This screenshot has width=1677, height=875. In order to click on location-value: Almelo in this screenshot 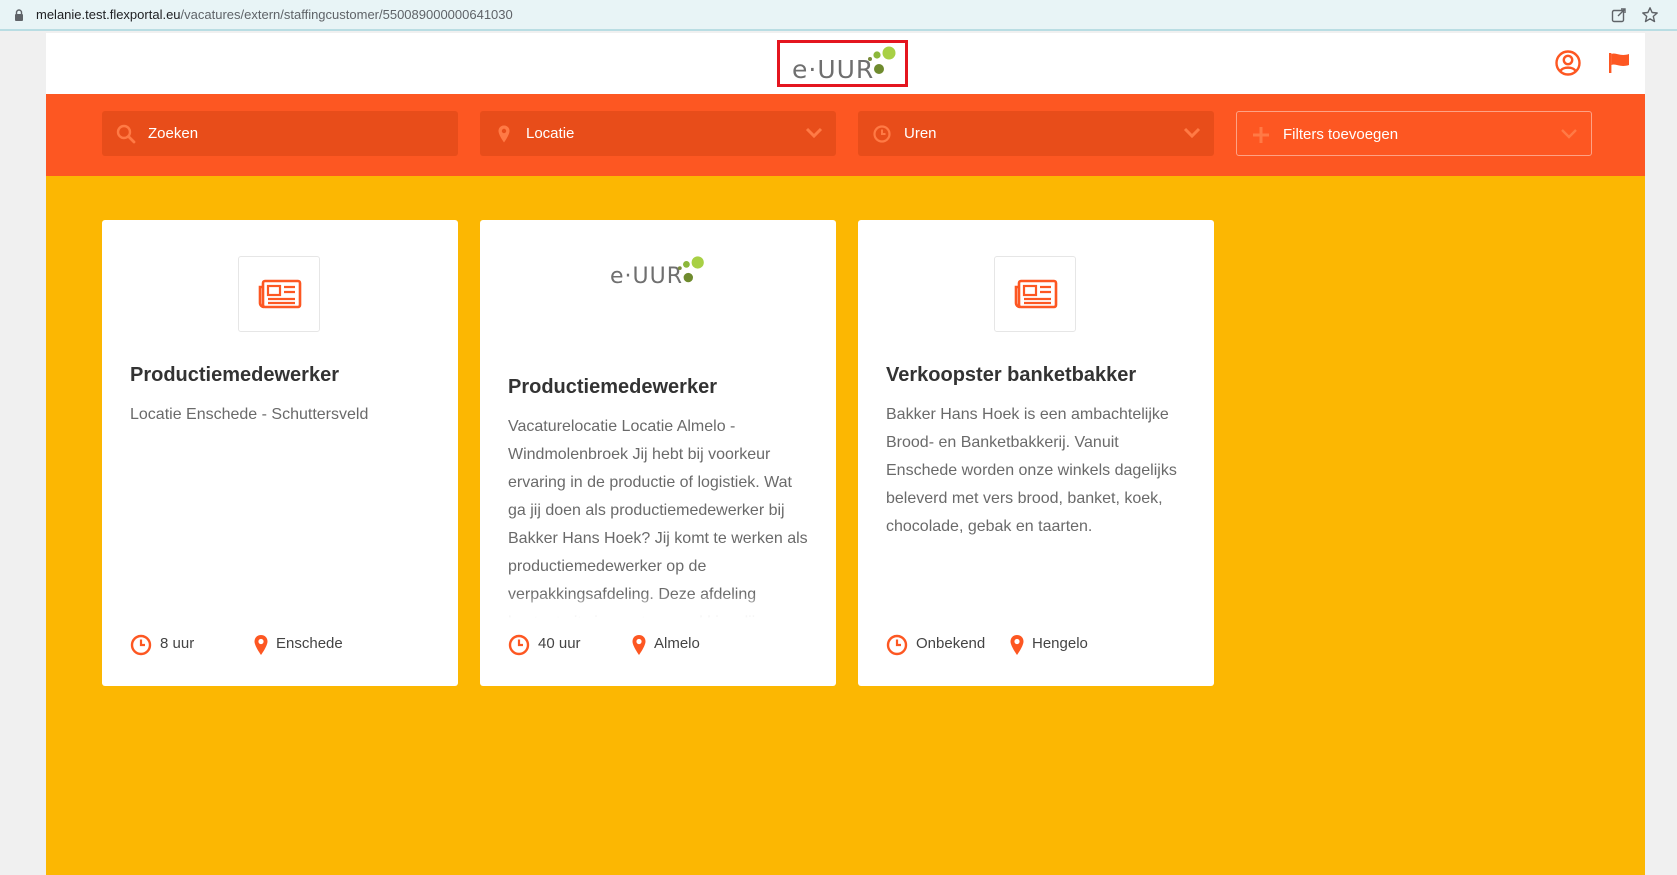, I will do `click(677, 643)`.